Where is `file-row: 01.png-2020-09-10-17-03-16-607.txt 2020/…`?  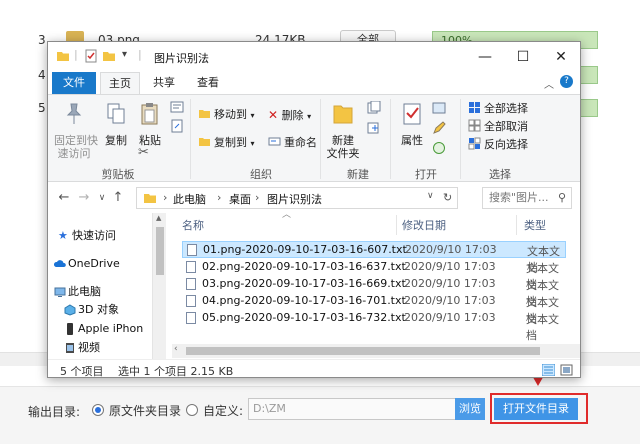 file-row: 01.png-2020-09-10-17-03-16-607.txt 2020/… is located at coordinates (374, 257).